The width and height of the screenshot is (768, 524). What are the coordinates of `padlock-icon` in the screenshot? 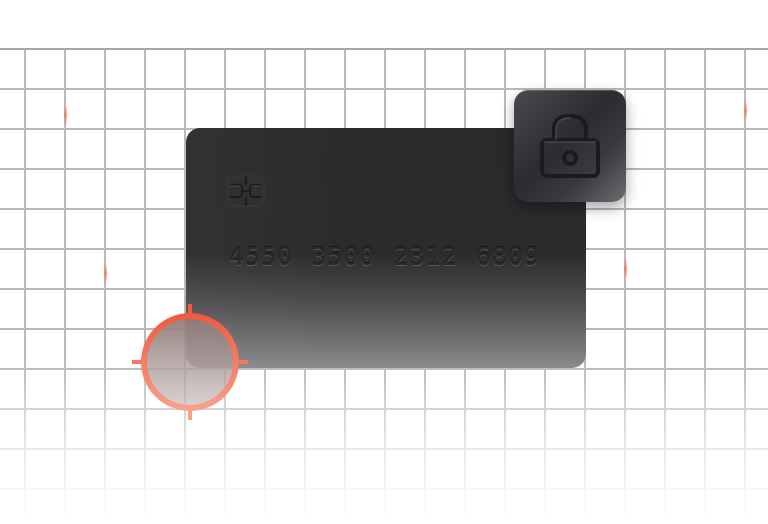 It's located at (570, 146).